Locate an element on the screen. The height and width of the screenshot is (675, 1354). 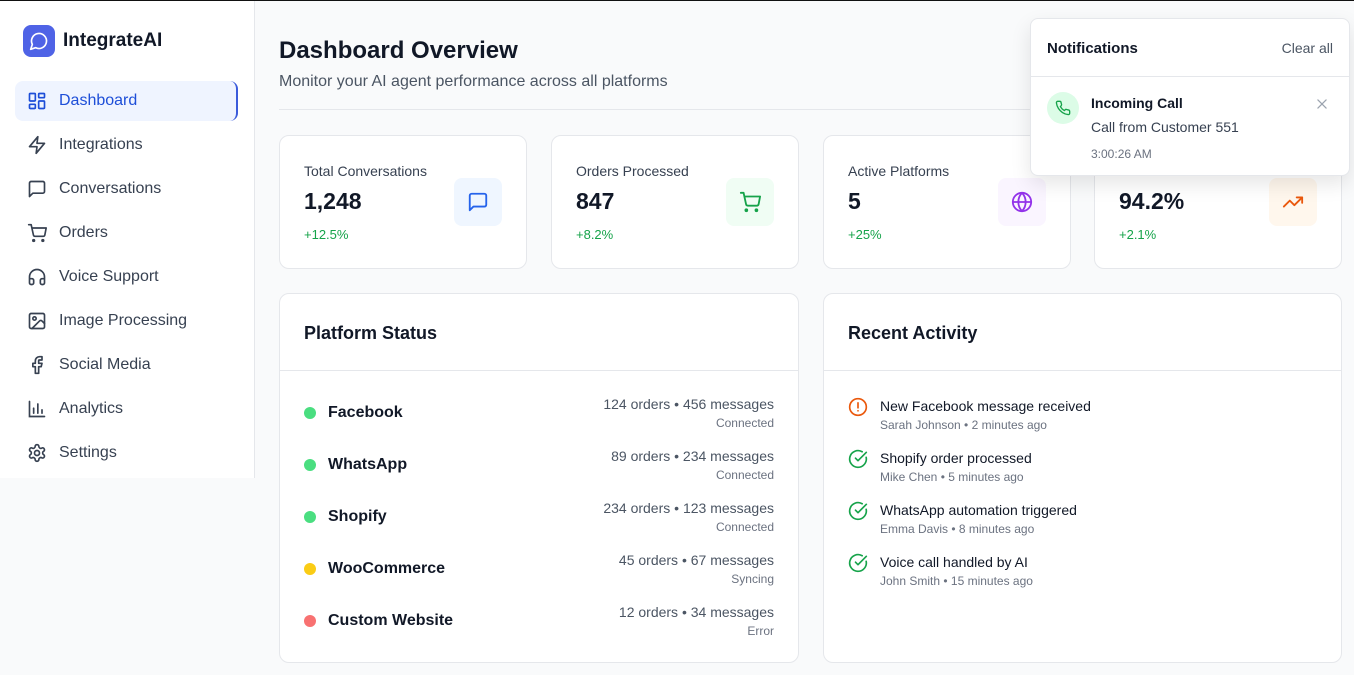
stat-change: +25% is located at coordinates (865, 234).